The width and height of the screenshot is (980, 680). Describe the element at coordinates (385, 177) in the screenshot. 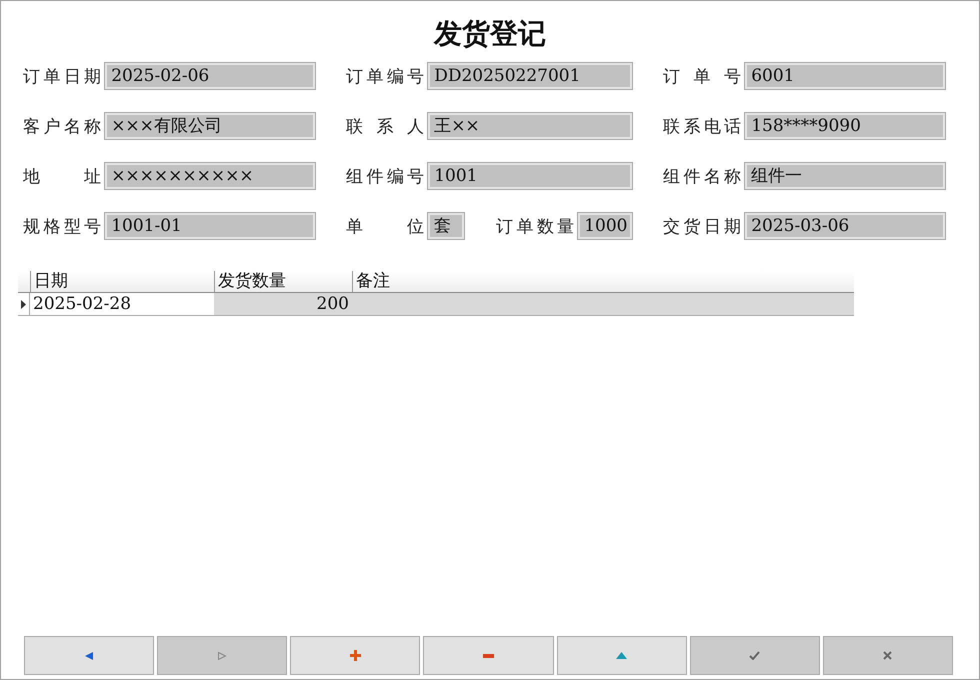

I see `field-label: 组件编号` at that location.